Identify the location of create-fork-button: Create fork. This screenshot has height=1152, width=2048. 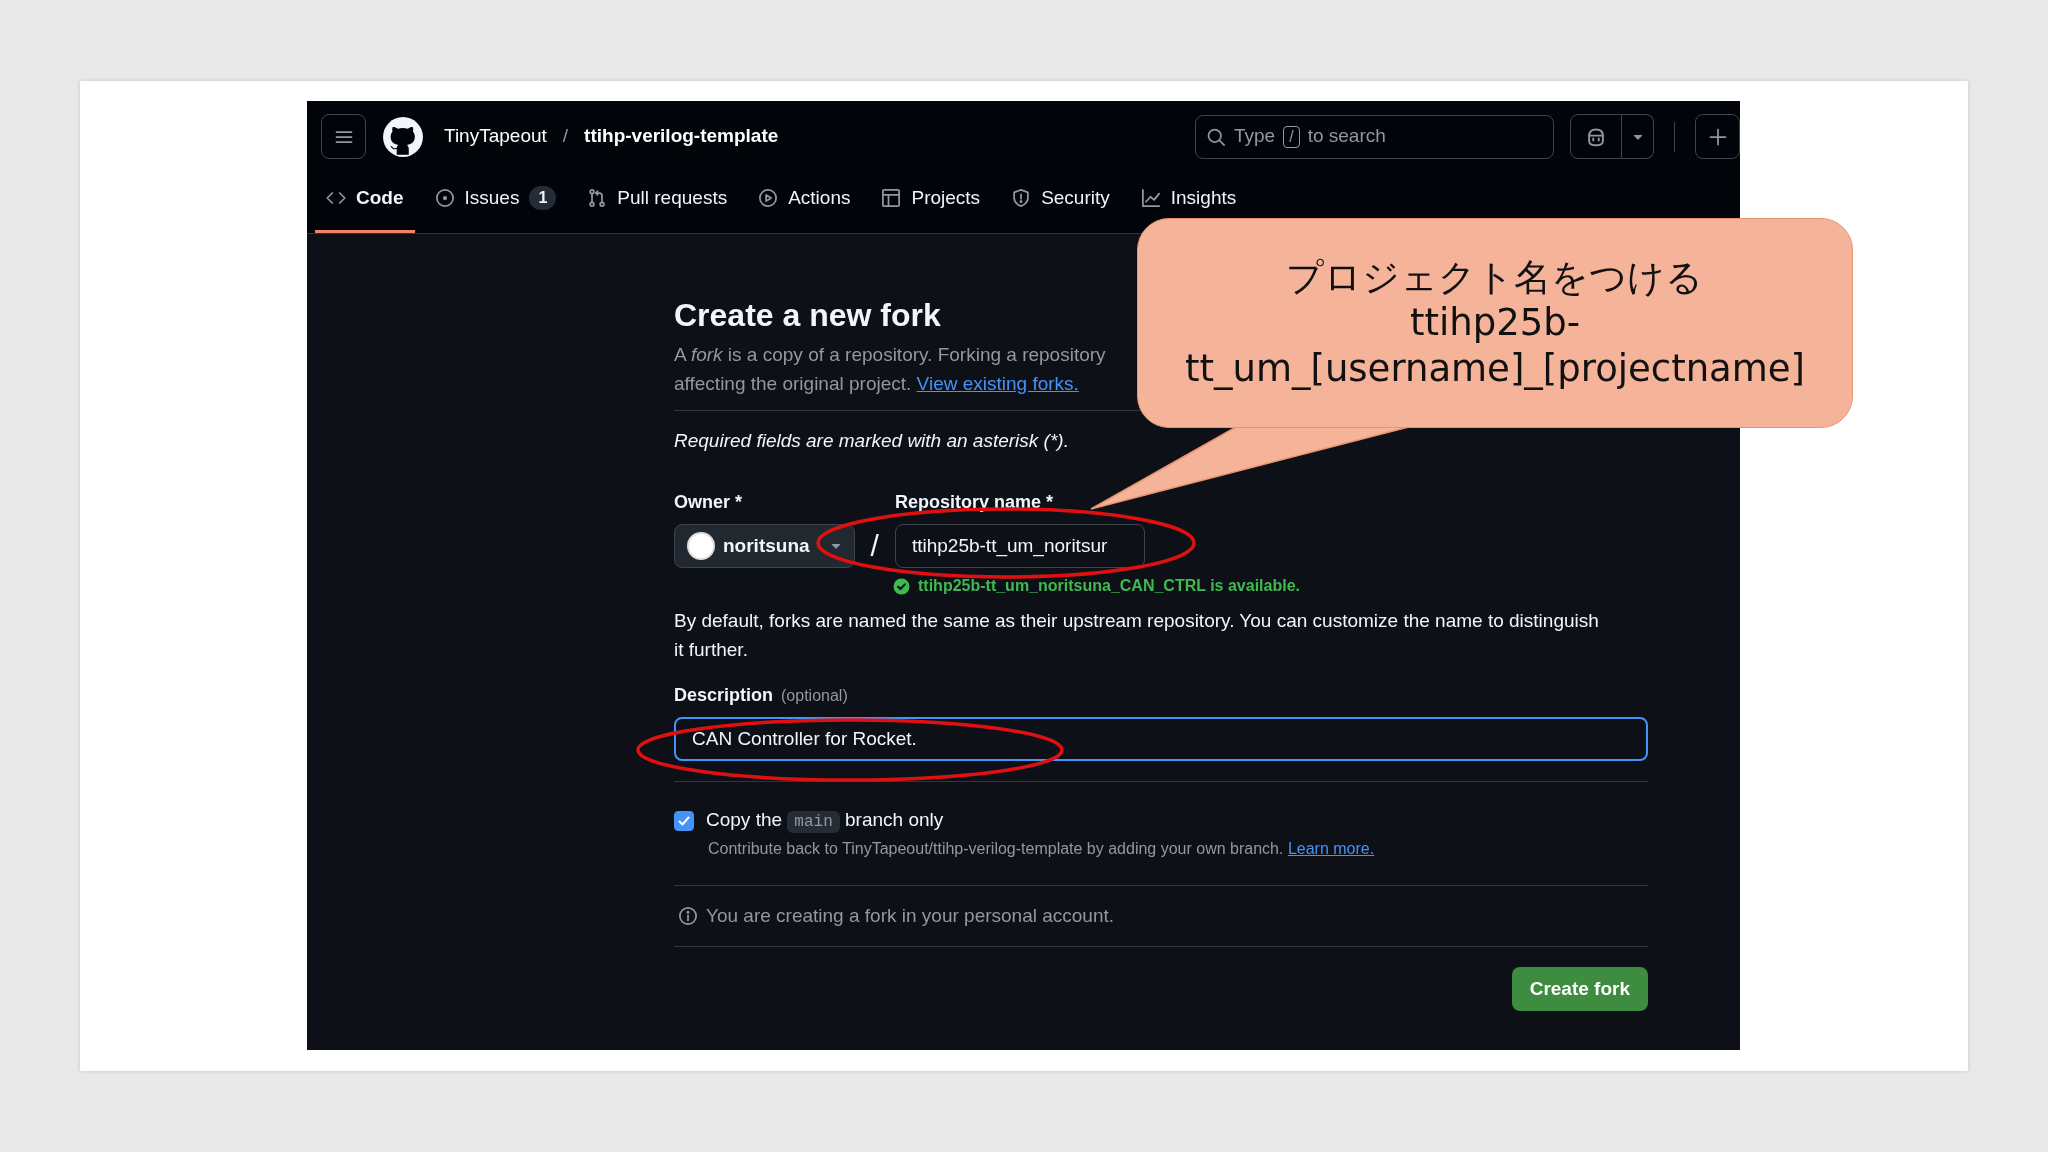
(1579, 989).